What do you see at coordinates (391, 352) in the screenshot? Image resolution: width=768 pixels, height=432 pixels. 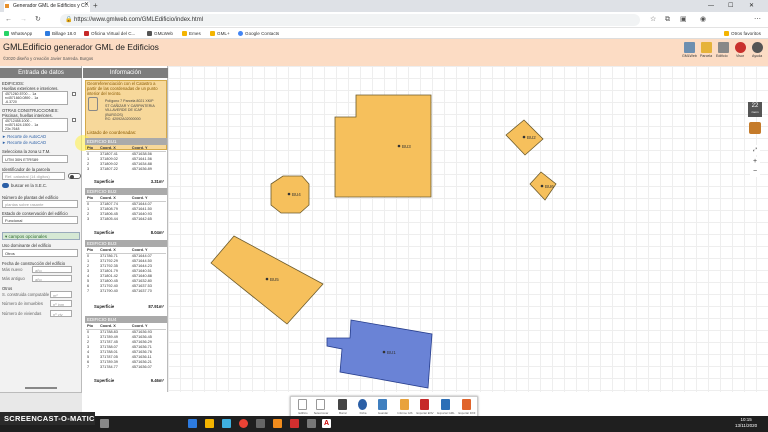 I see `bu1-label: BU1` at bounding box center [391, 352].